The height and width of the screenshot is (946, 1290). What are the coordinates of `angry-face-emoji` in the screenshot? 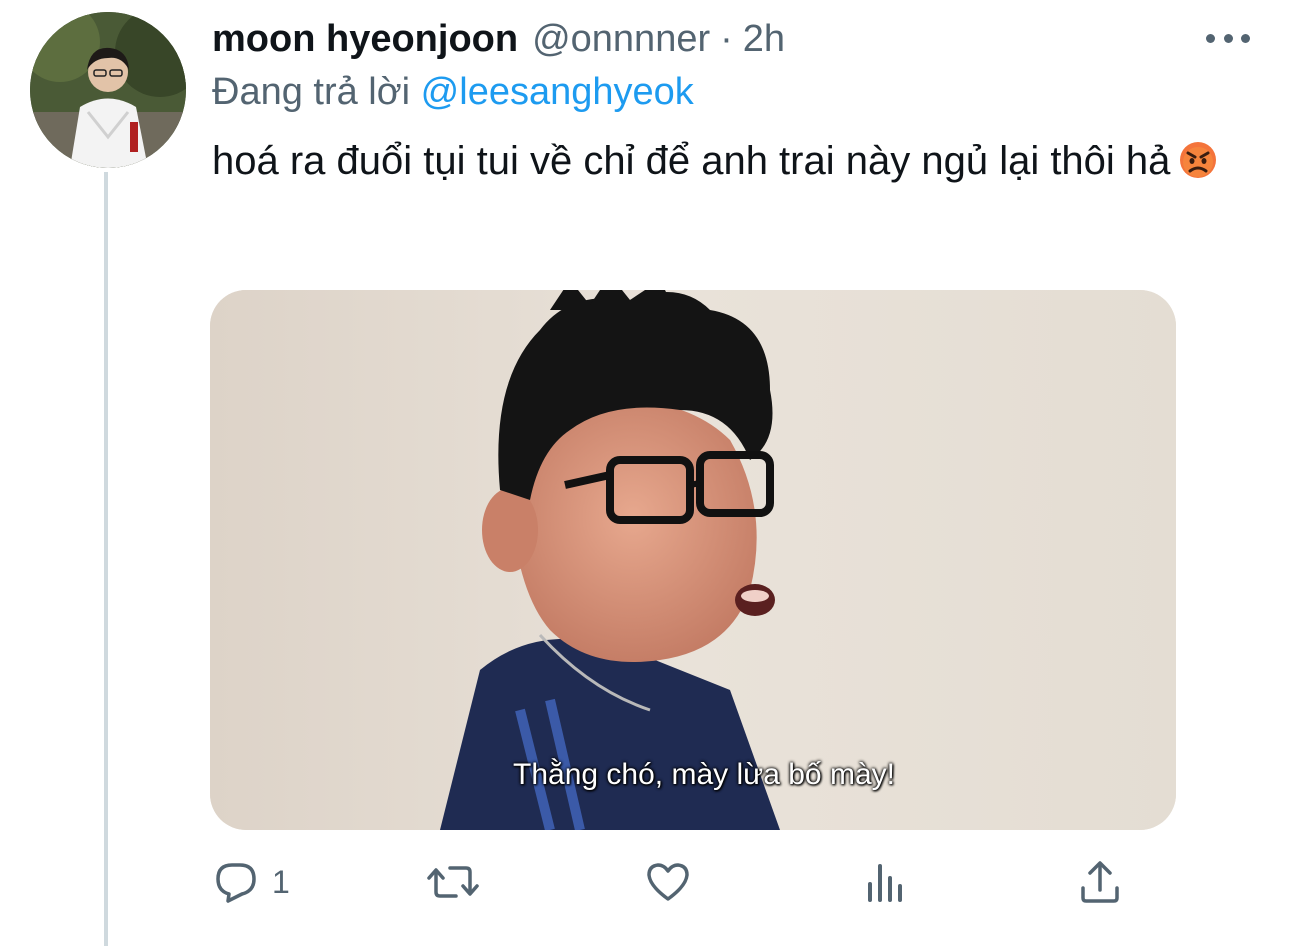 It's located at (1198, 160).